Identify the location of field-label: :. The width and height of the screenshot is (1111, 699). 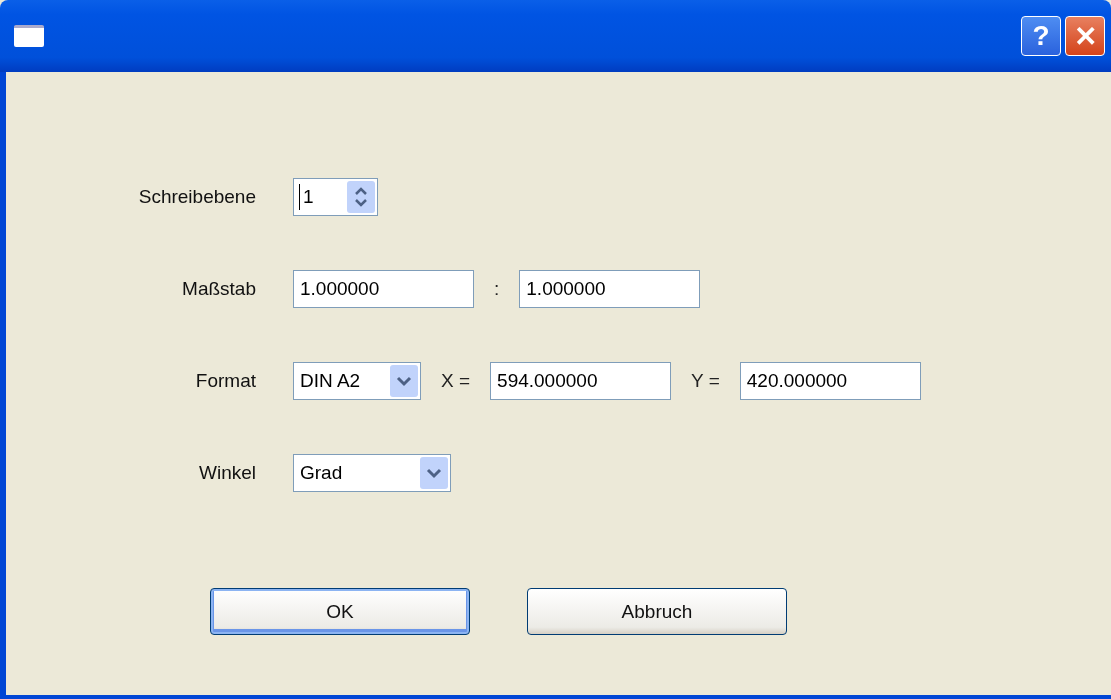
(497, 289).